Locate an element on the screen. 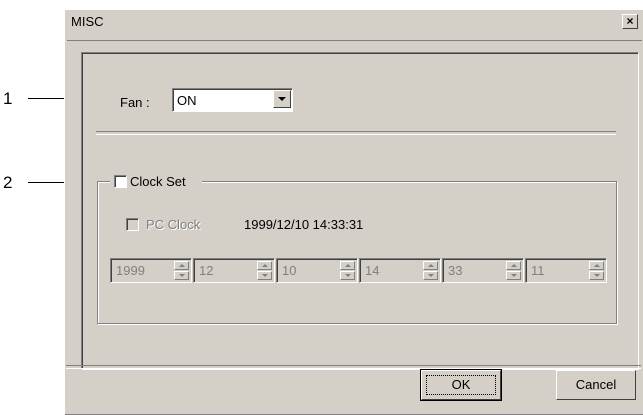  month-down-button is located at coordinates (264, 275).